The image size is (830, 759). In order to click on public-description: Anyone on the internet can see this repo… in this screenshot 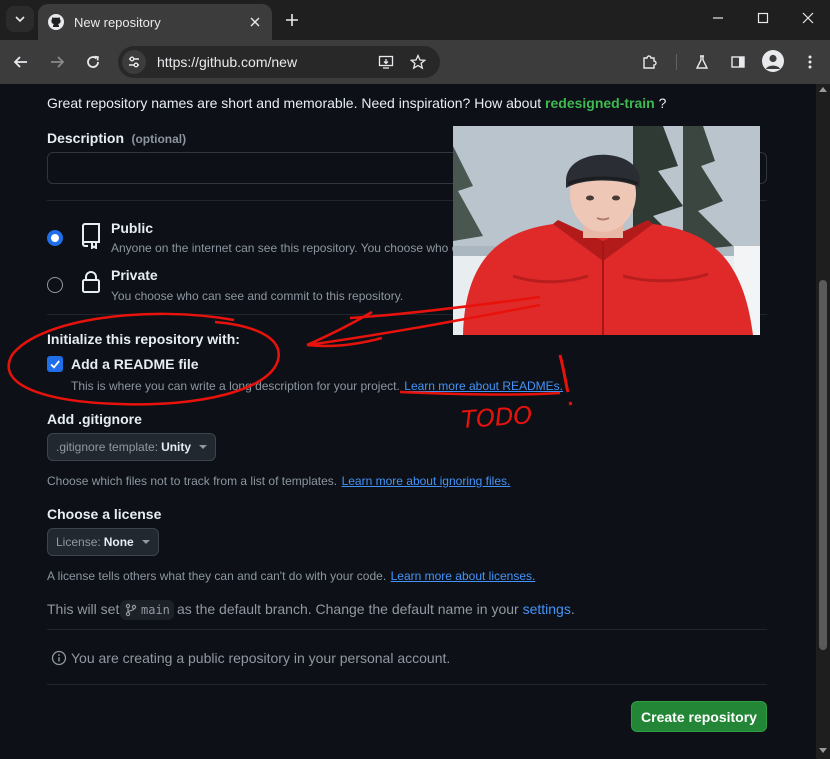, I will do `click(282, 248)`.